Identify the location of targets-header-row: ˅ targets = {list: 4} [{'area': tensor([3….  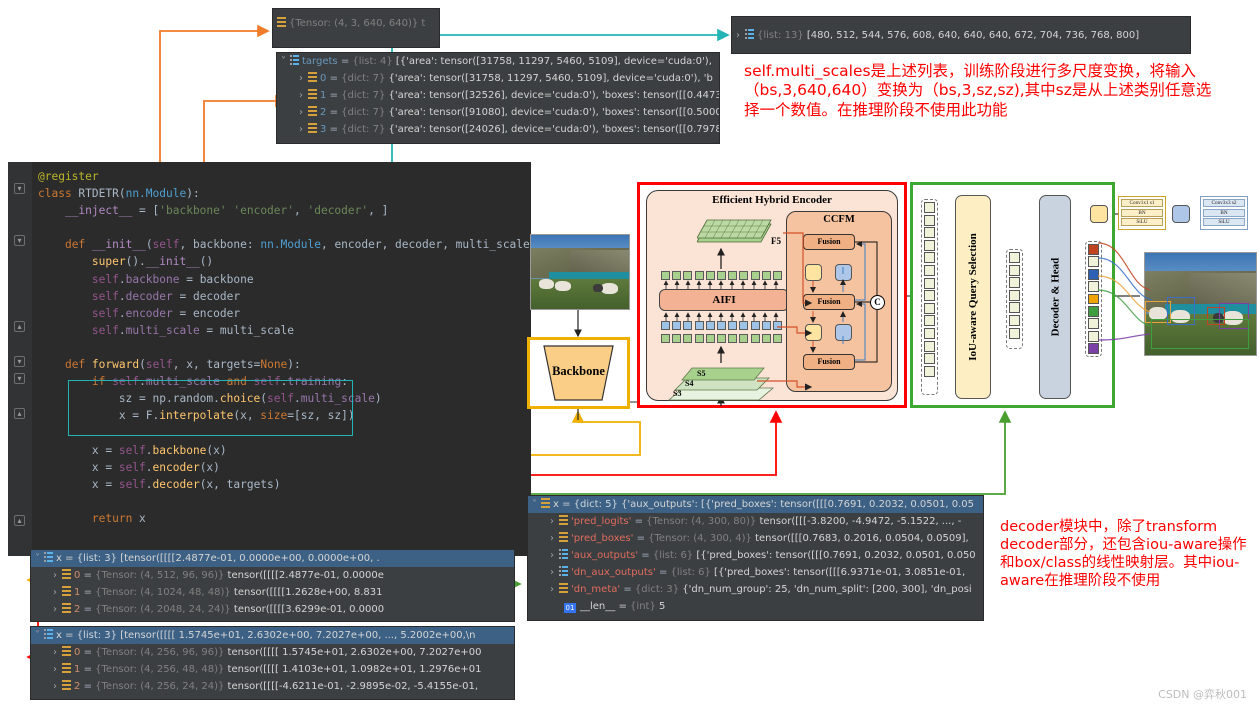
(498, 61).